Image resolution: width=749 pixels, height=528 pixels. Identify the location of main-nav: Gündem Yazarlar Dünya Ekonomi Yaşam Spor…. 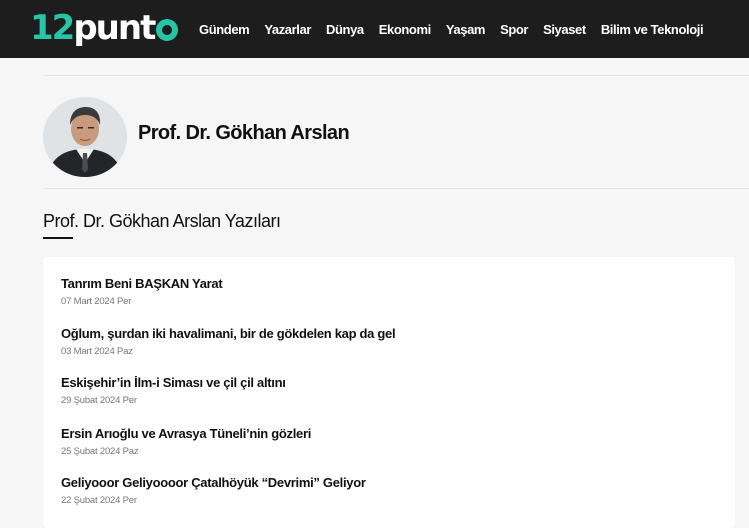
(458, 29).